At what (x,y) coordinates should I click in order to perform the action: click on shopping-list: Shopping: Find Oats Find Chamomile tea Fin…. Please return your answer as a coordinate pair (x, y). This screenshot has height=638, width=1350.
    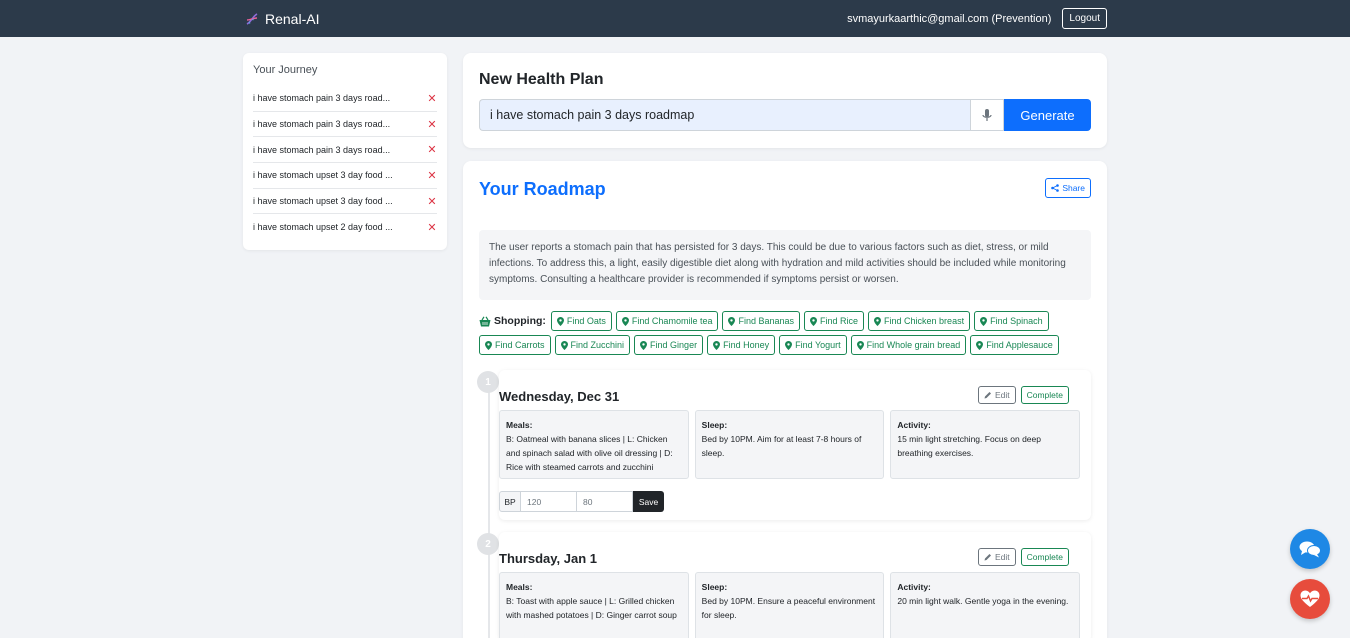
    Looking at the image, I should click on (785, 333).